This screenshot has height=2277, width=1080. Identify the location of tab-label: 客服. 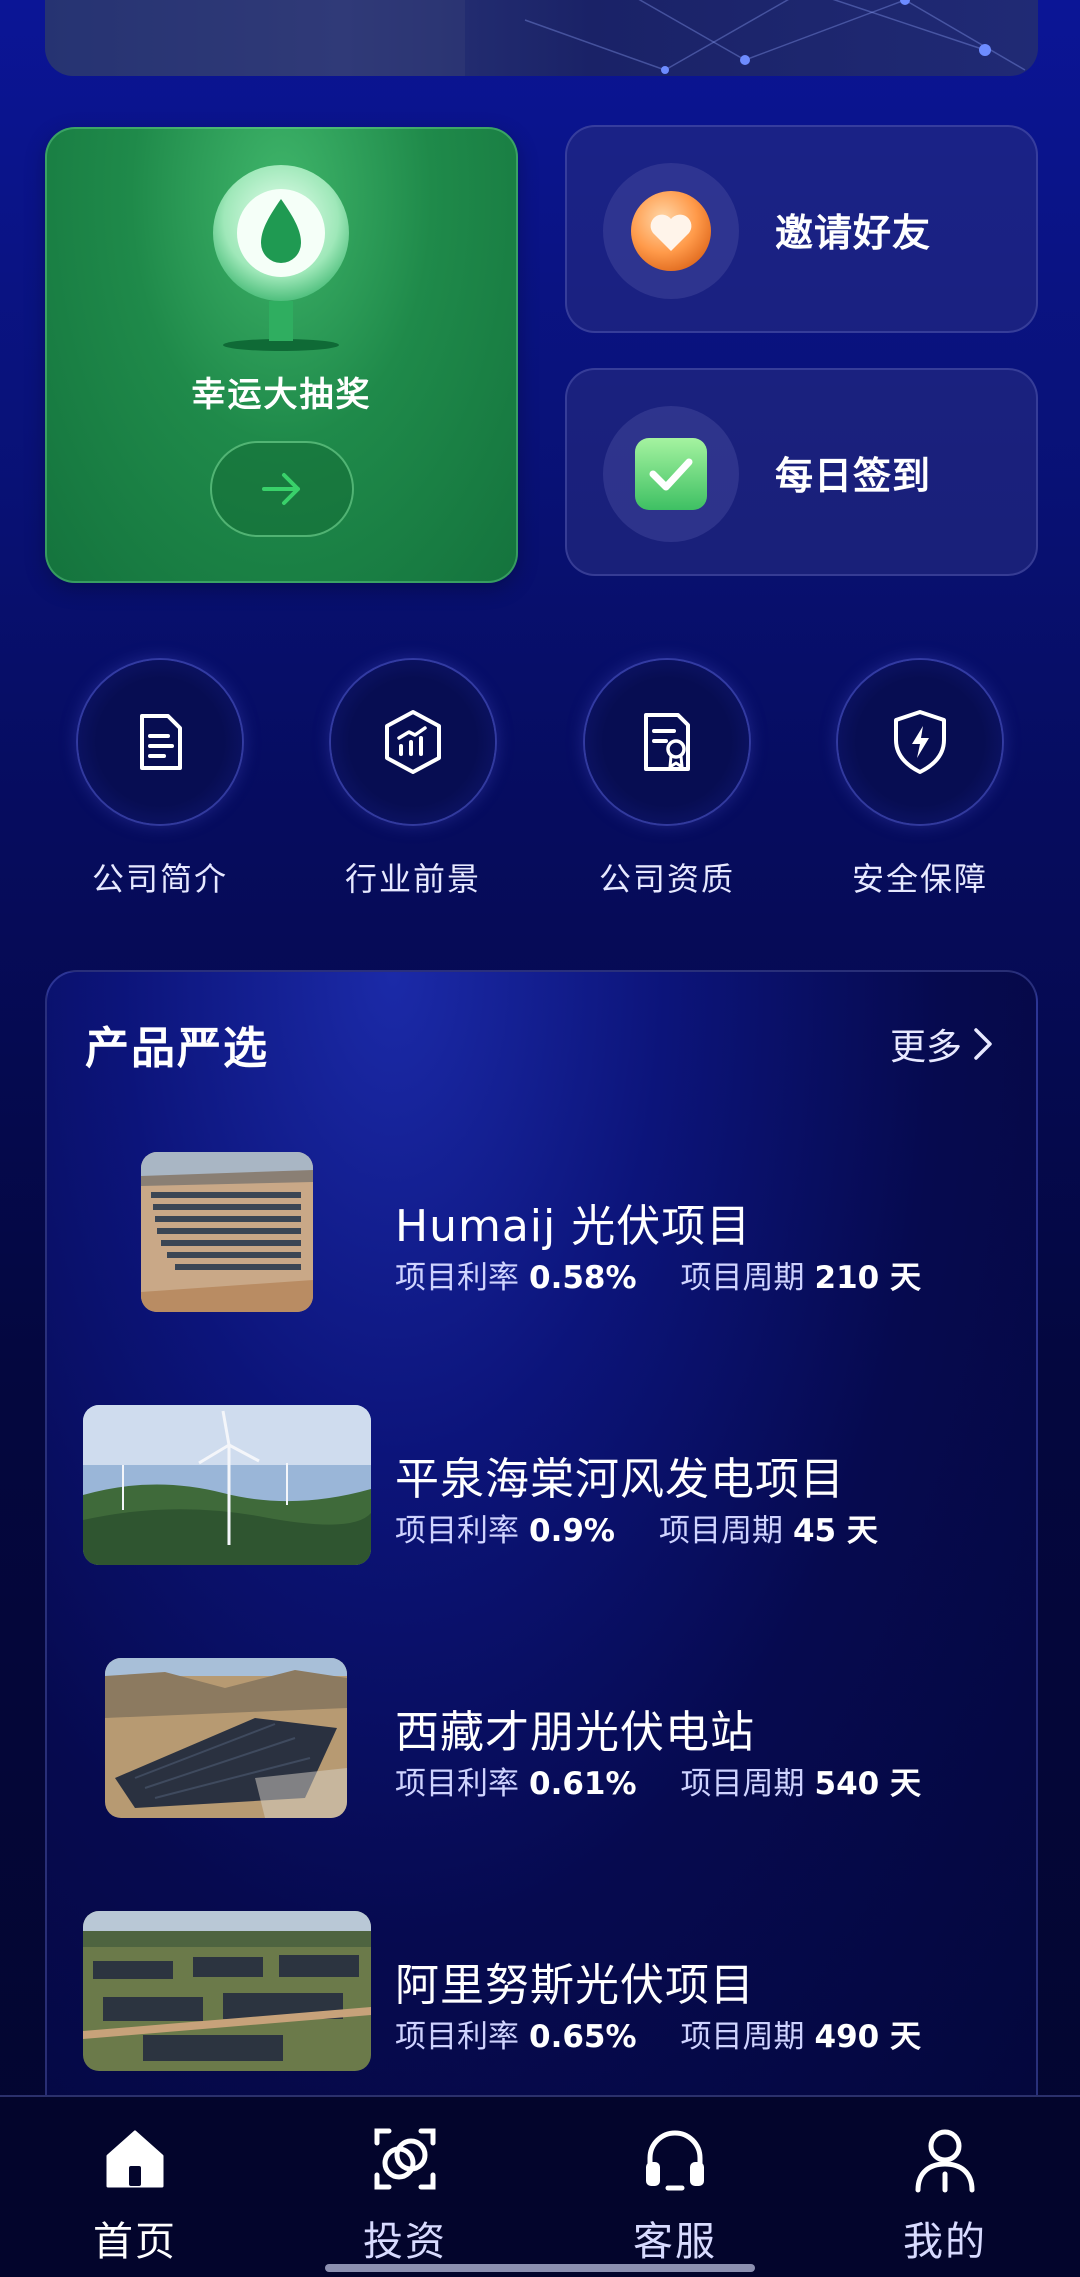
(675, 2242).